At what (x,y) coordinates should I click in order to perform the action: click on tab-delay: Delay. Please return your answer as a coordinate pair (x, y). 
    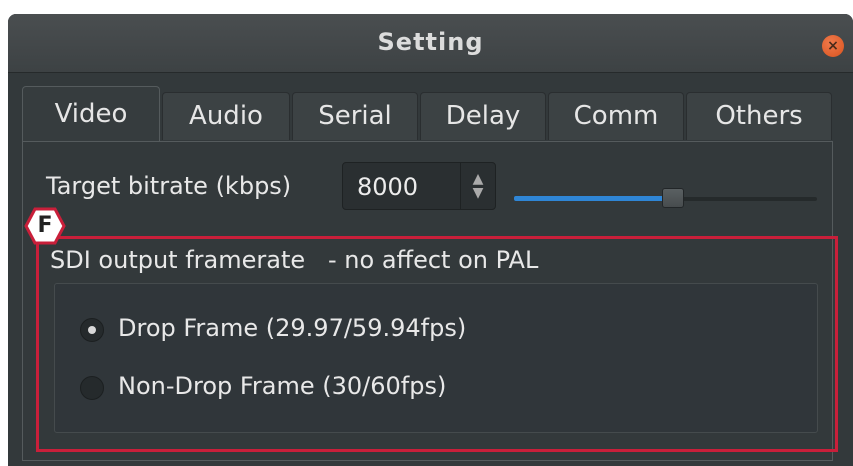
    Looking at the image, I should click on (483, 116).